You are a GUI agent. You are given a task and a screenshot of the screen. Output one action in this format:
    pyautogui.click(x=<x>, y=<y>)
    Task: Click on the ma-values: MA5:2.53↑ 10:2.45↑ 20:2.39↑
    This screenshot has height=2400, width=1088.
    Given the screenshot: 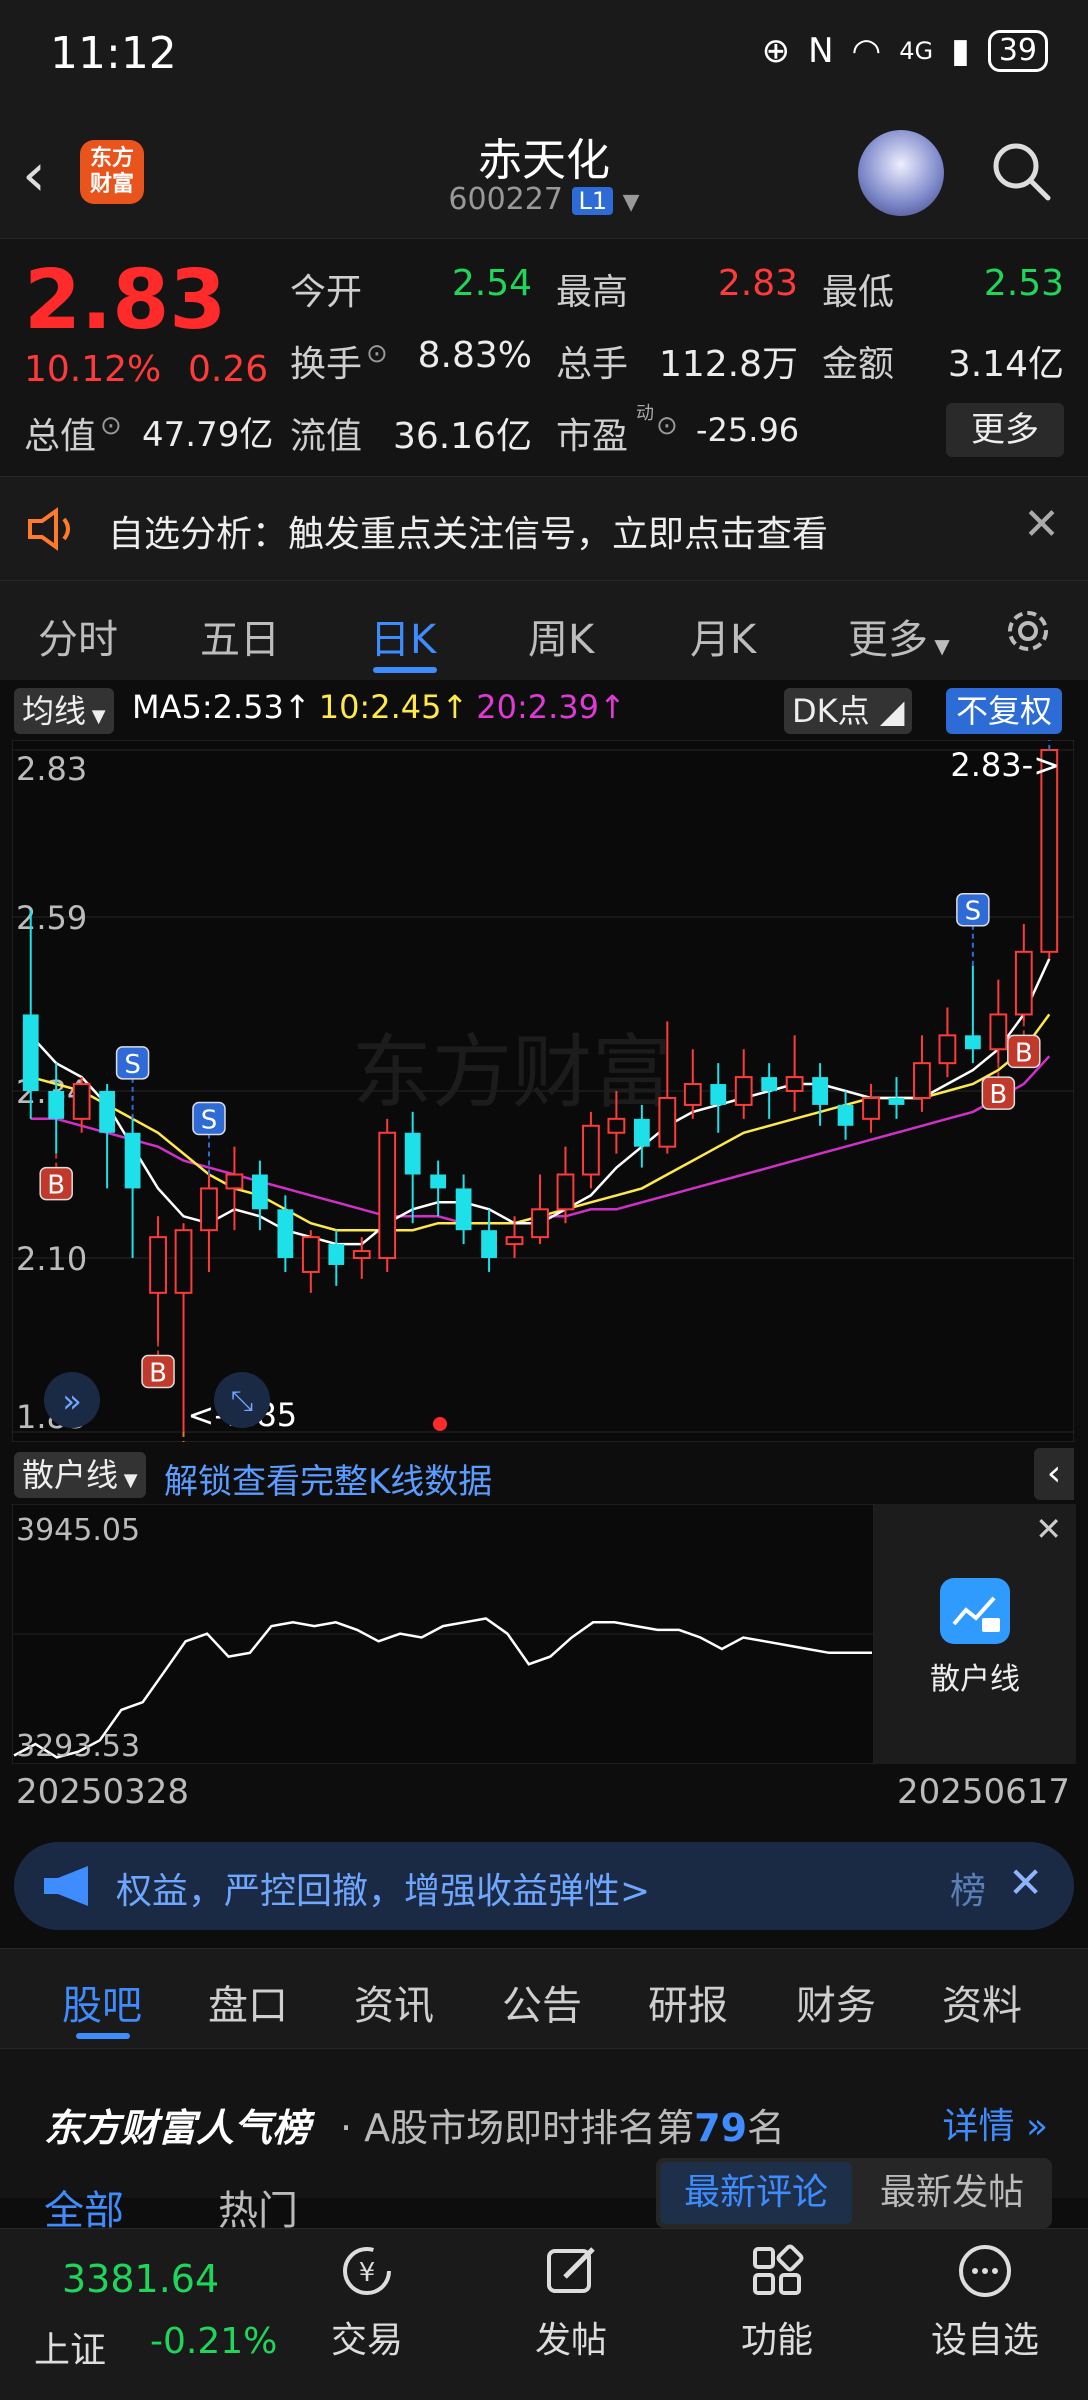 What is the action you would take?
    pyautogui.click(x=379, y=707)
    